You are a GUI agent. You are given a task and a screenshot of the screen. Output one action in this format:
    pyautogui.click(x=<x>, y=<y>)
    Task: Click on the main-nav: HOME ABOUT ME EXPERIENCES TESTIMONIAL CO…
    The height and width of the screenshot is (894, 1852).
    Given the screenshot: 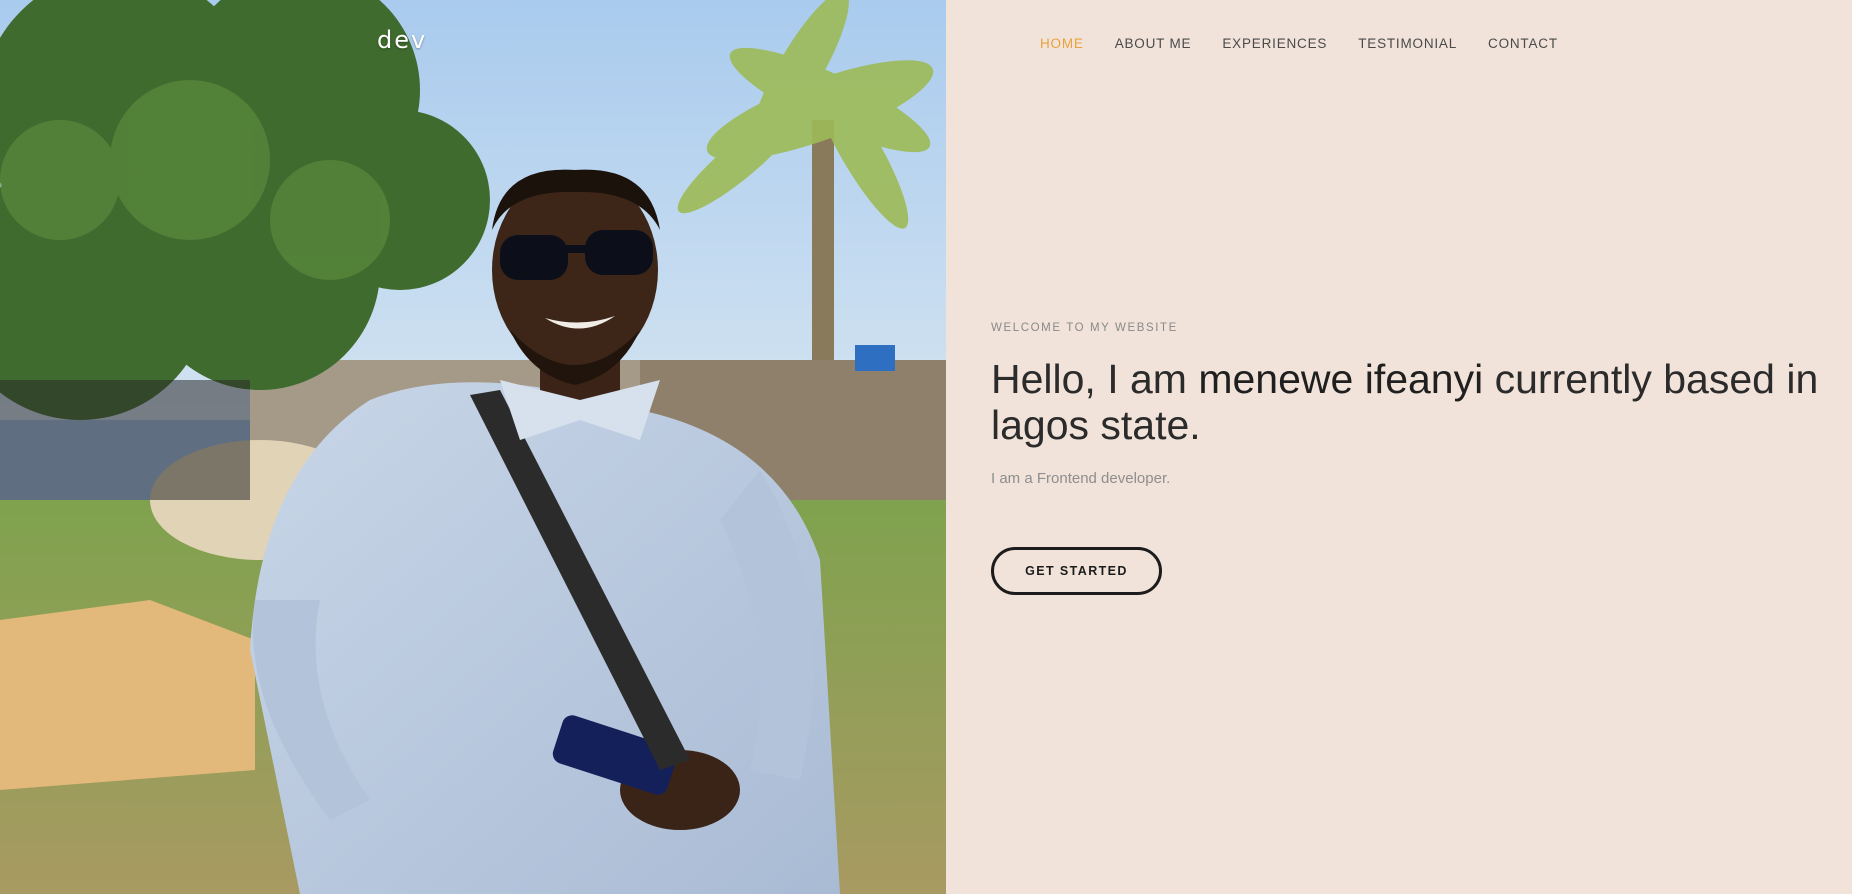 What is the action you would take?
    pyautogui.click(x=1299, y=43)
    